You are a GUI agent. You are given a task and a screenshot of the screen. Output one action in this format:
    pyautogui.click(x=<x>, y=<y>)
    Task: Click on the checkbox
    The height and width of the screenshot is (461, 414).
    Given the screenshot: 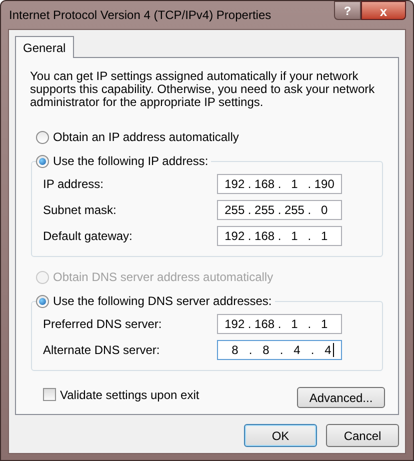 What is the action you would take?
    pyautogui.click(x=49, y=394)
    